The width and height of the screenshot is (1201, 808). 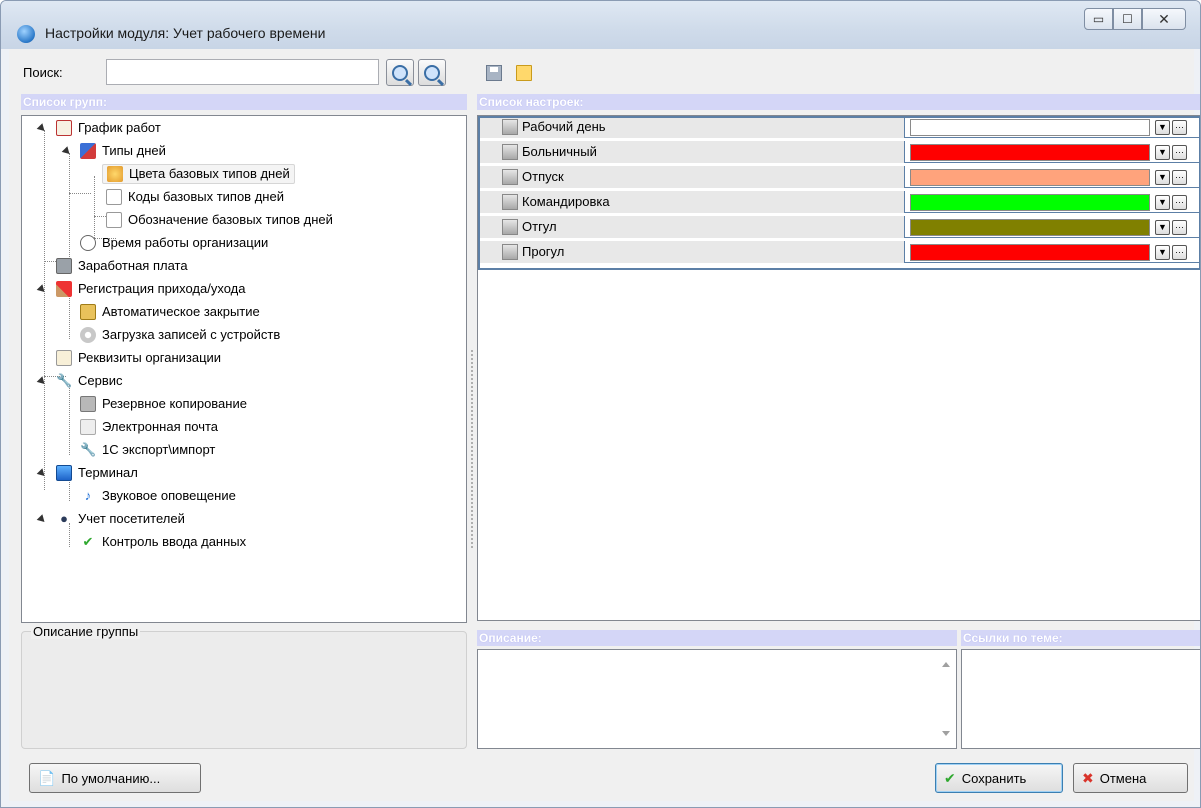 I want to click on search-next-button, so click(x=400, y=72).